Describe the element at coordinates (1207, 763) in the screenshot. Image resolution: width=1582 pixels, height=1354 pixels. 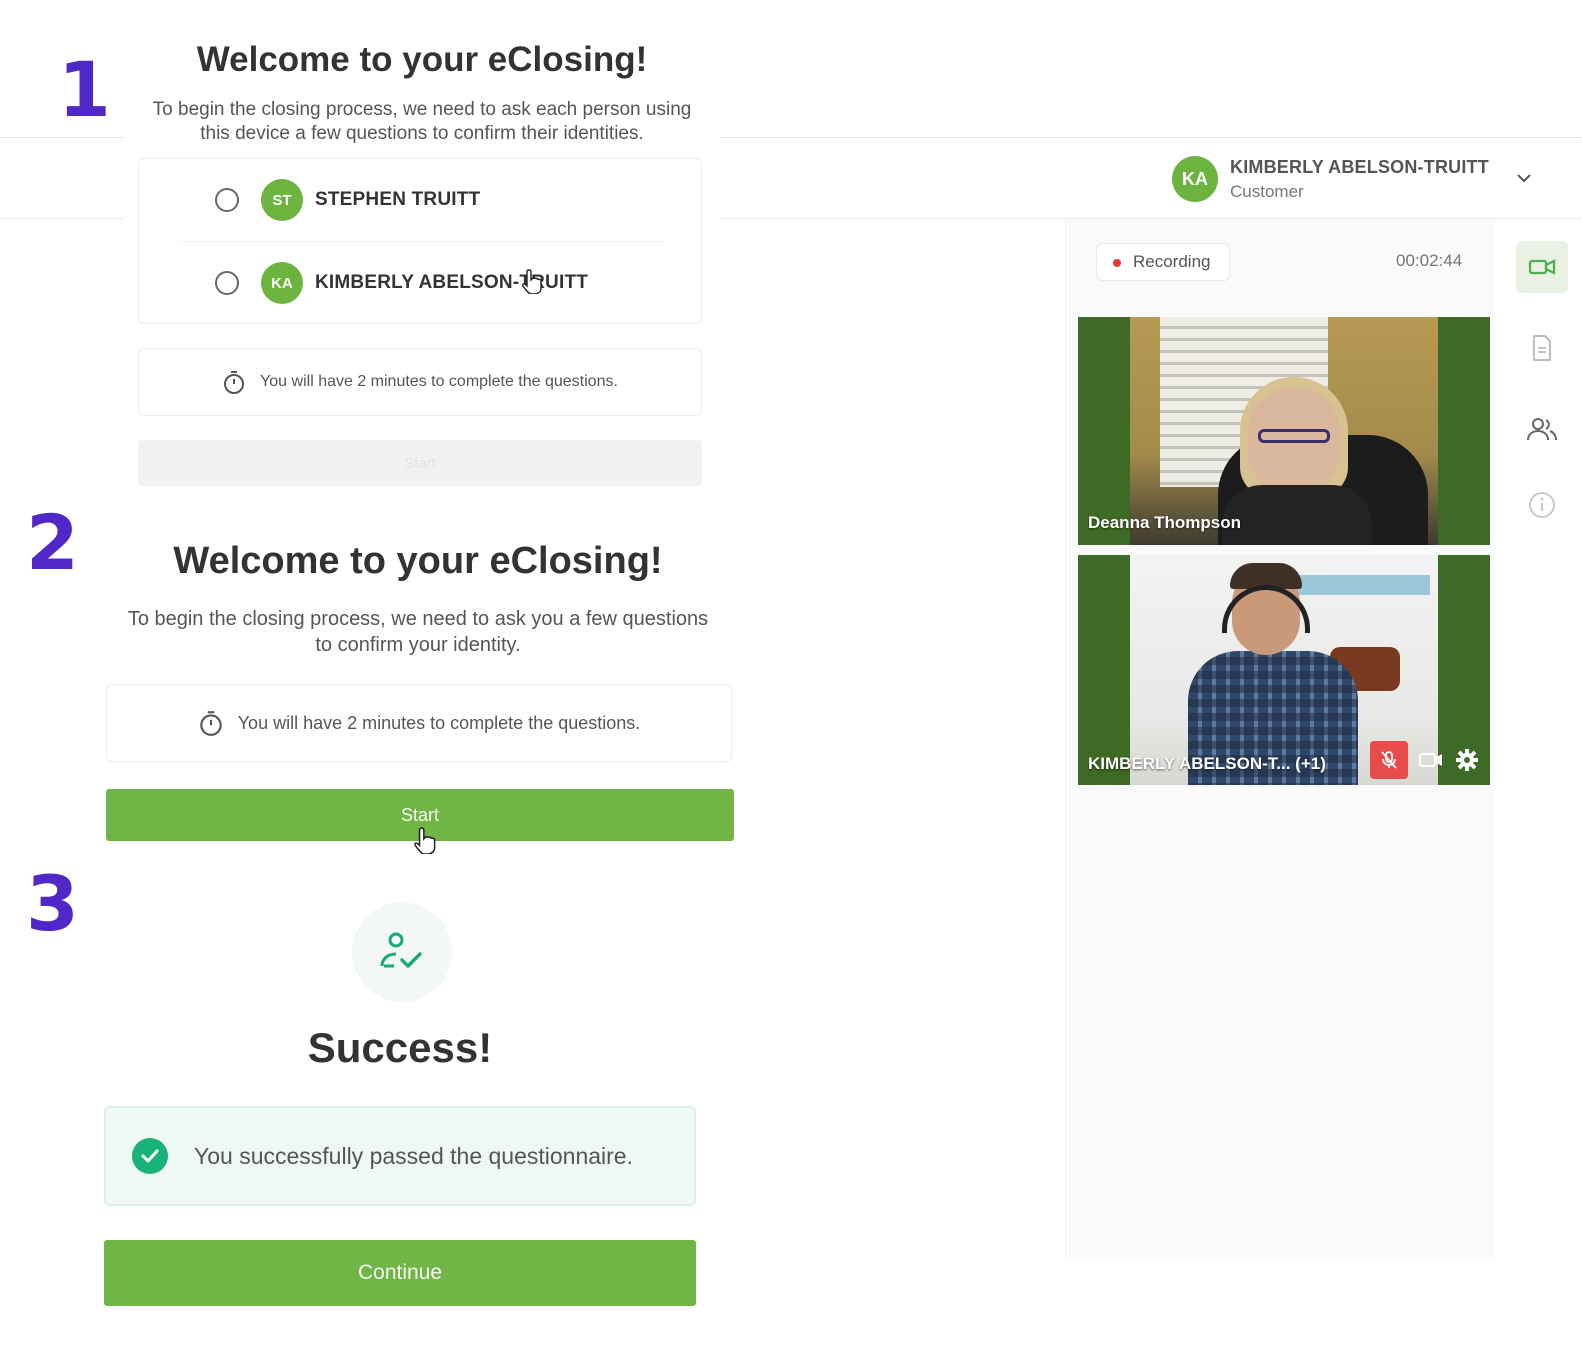
I see `video-participant-name: KIMBERLY ABELSON-T... (+1)` at that location.